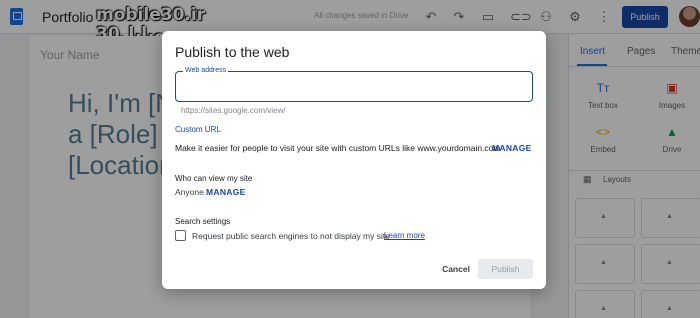 This screenshot has width=700, height=318. What do you see at coordinates (226, 192) in the screenshot?
I see `manage-visibility-link: MANAGE` at bounding box center [226, 192].